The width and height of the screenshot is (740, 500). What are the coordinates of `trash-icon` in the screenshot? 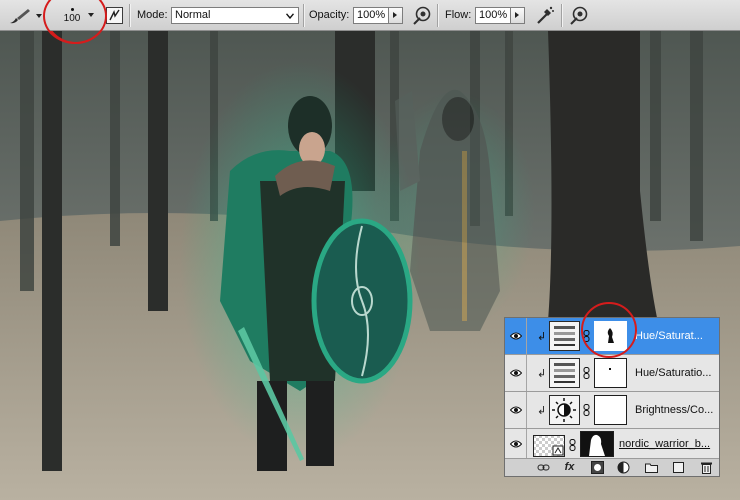 It's located at (706, 467).